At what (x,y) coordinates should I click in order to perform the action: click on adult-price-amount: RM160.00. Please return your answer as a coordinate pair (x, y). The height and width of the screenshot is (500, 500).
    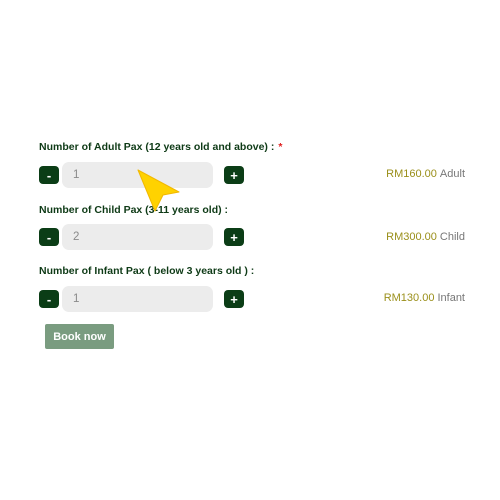
    Looking at the image, I should click on (411, 174).